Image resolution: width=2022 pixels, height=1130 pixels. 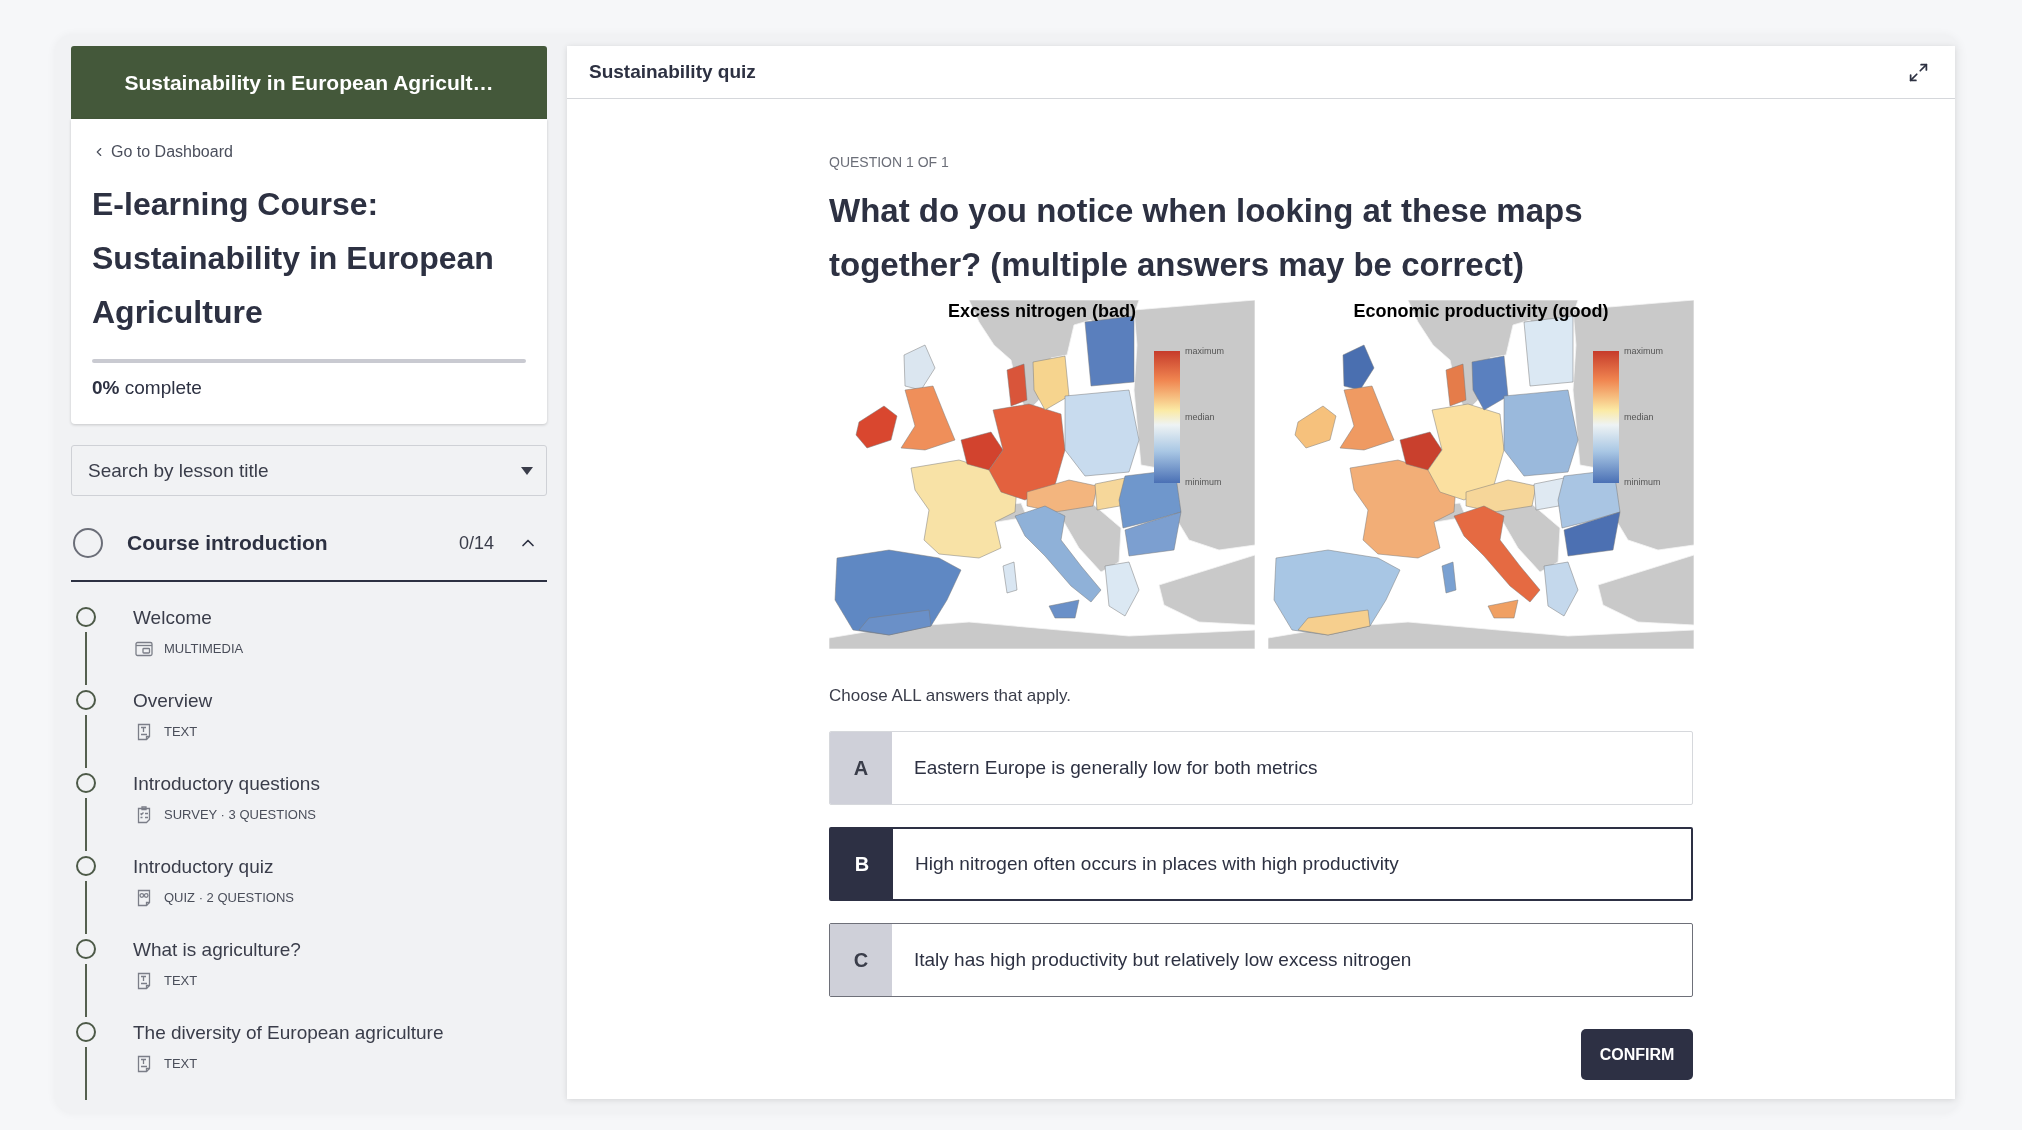 What do you see at coordinates (144, 898) in the screenshot?
I see `quiz-form-icon` at bounding box center [144, 898].